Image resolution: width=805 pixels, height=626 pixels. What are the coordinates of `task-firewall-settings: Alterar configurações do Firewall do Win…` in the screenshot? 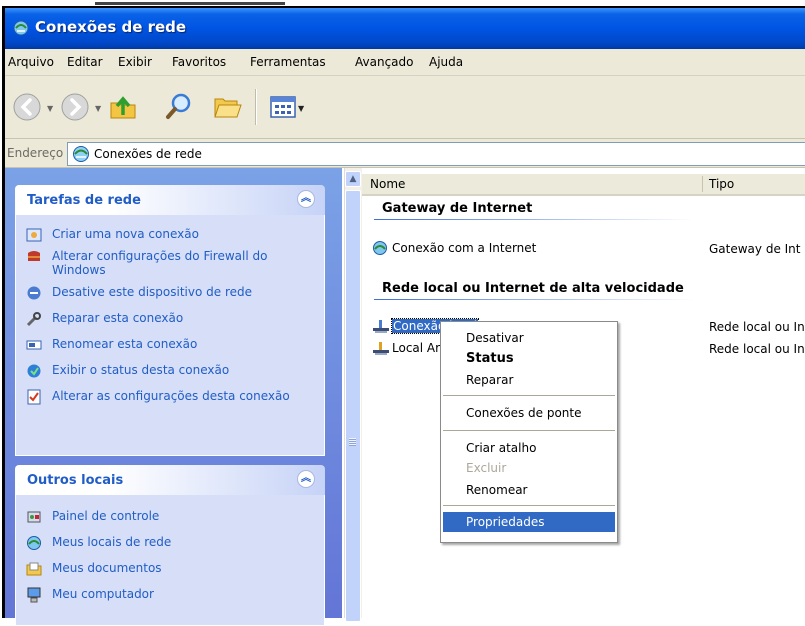 It's located at (172, 263).